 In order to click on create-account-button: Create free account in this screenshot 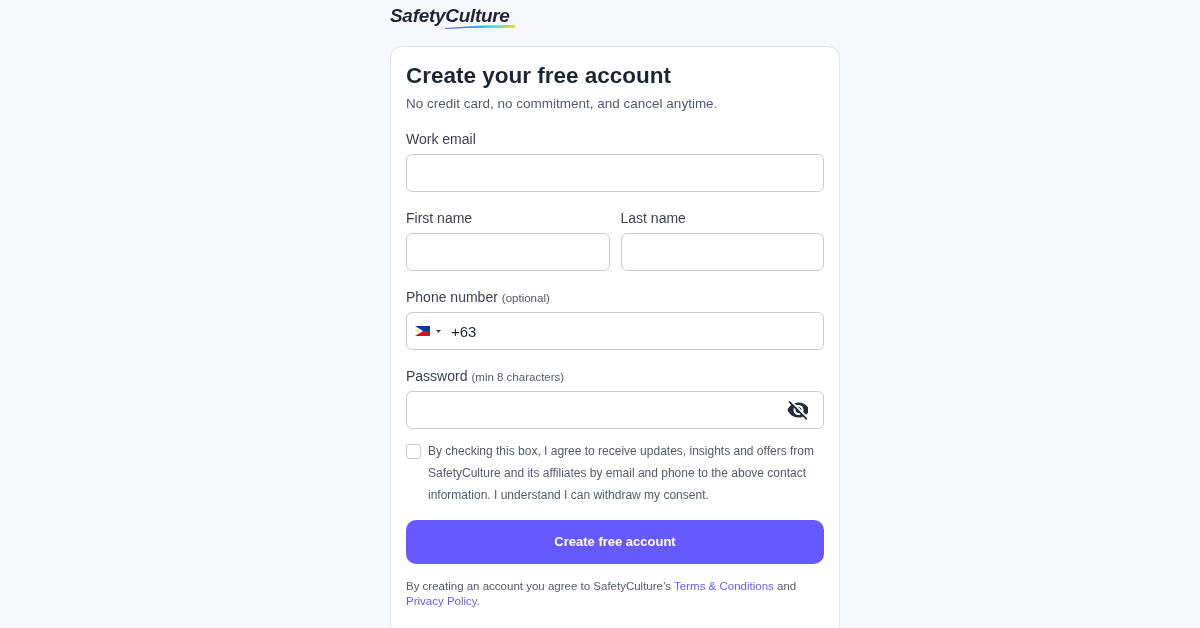, I will do `click(615, 542)`.